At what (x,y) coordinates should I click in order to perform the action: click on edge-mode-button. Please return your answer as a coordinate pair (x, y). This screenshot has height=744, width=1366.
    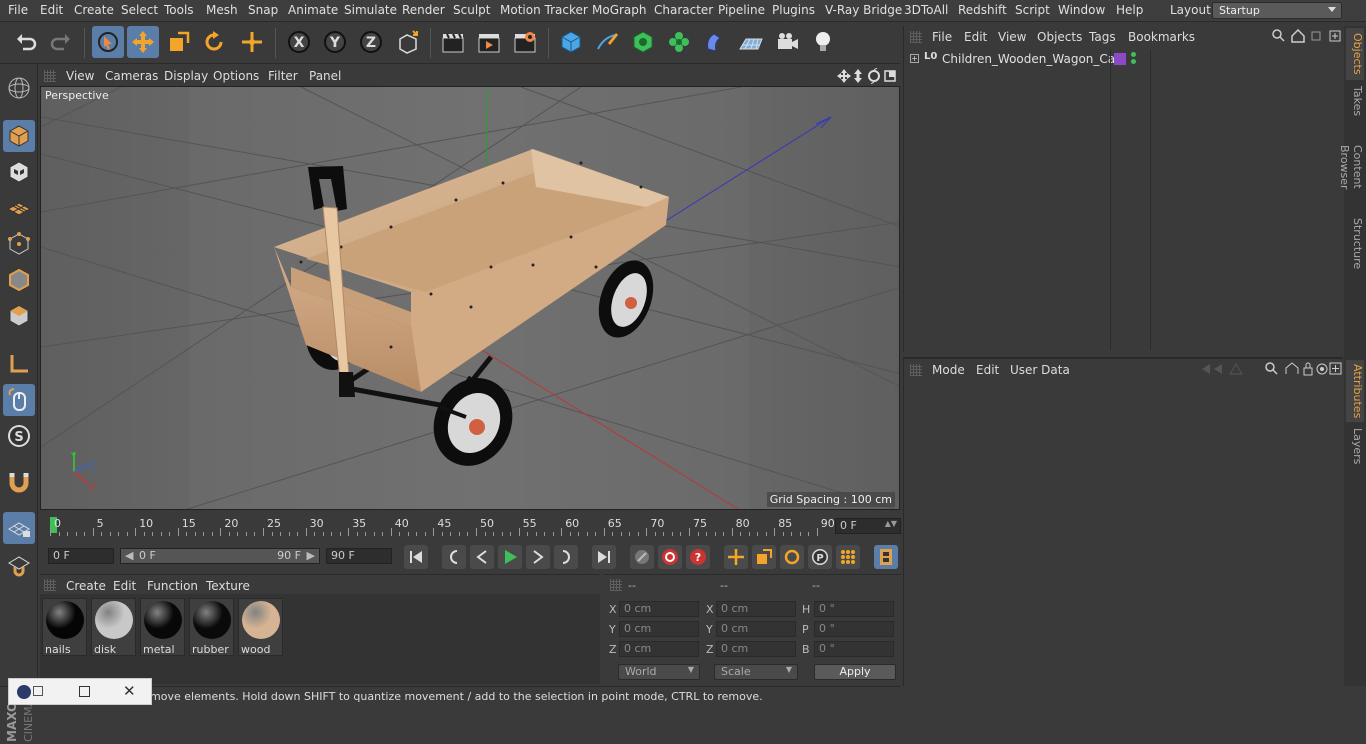
    Looking at the image, I should click on (19, 280).